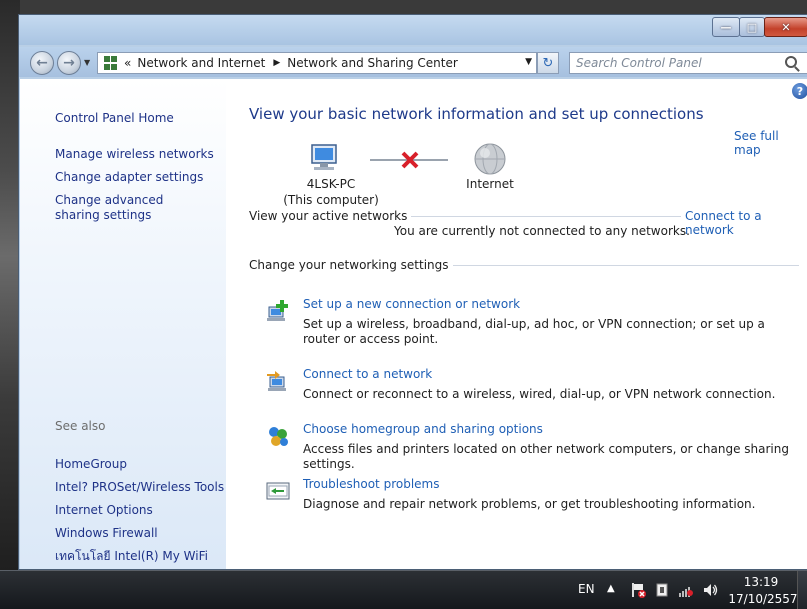 This screenshot has height=609, width=807. Describe the element at coordinates (662, 590) in the screenshot. I see `power-plug-icon` at that location.